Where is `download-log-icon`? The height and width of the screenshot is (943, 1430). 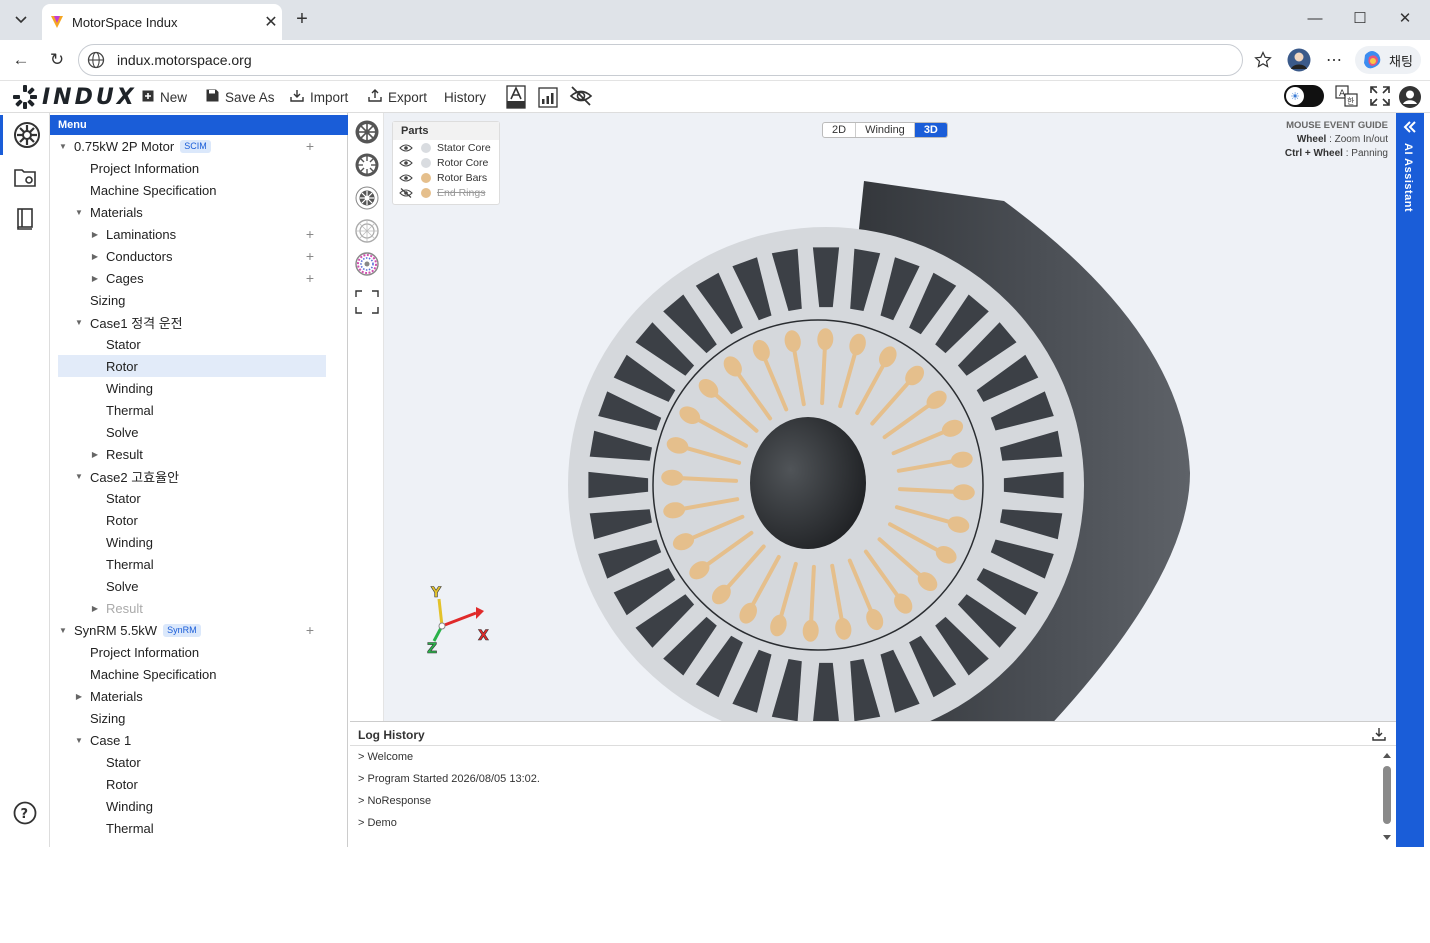
download-log-icon is located at coordinates (1379, 734).